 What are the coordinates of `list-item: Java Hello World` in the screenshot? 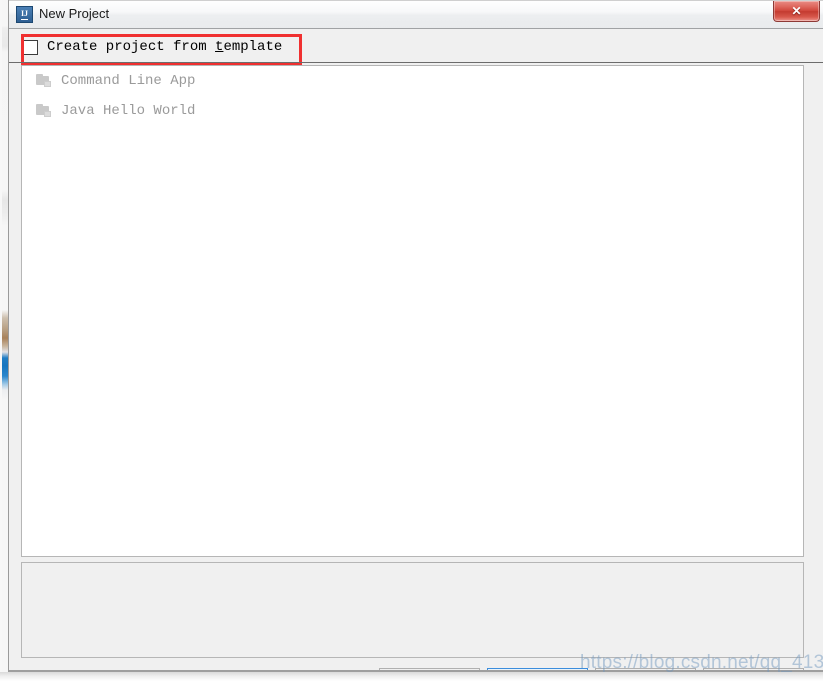 It's located at (412, 111).